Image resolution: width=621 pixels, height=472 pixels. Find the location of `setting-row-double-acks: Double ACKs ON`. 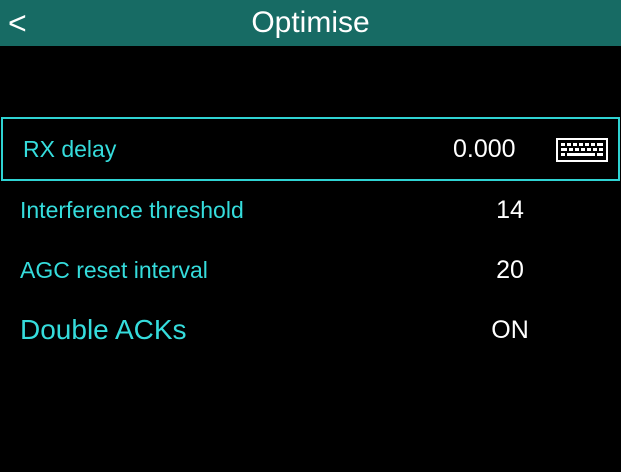

setting-row-double-acks: Double ACKs ON is located at coordinates (310, 330).